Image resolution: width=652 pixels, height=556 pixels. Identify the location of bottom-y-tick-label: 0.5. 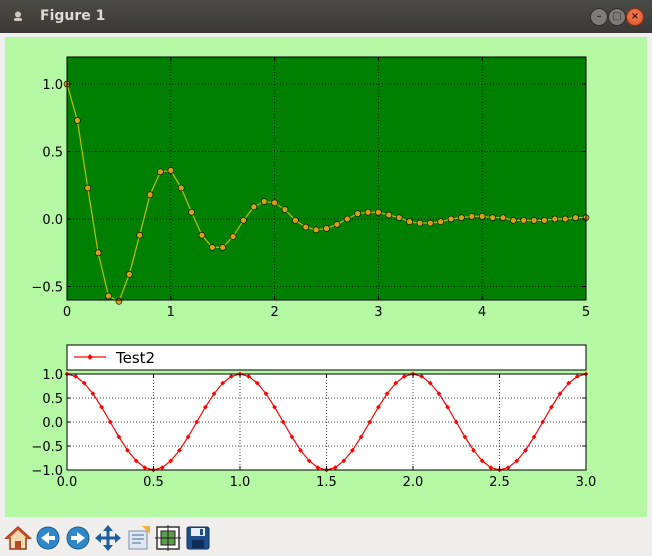
(52, 399).